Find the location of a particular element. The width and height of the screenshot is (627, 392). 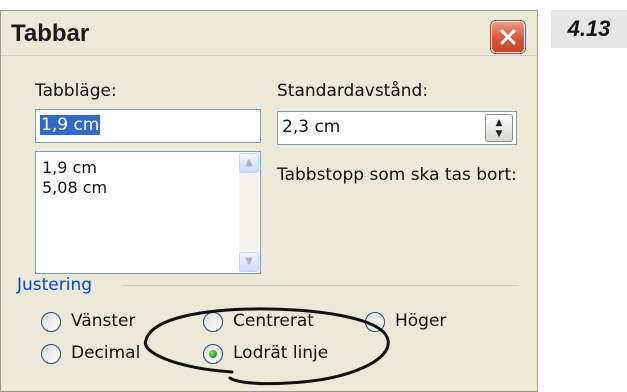

scroll-down-button: ▼ is located at coordinates (249, 262).